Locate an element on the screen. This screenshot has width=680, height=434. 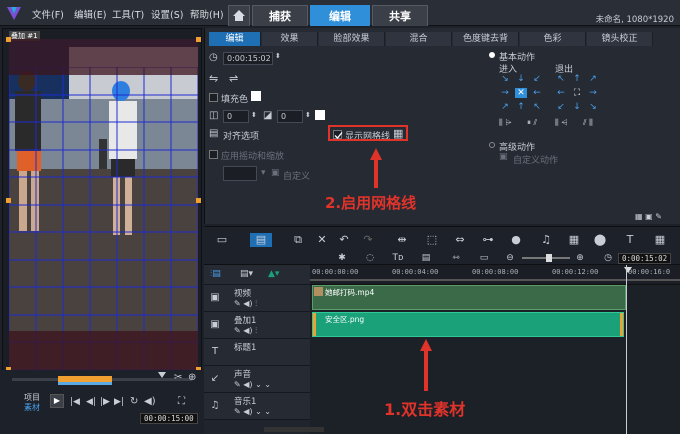
tab-edit: 编辑 is located at coordinates (340, 15).